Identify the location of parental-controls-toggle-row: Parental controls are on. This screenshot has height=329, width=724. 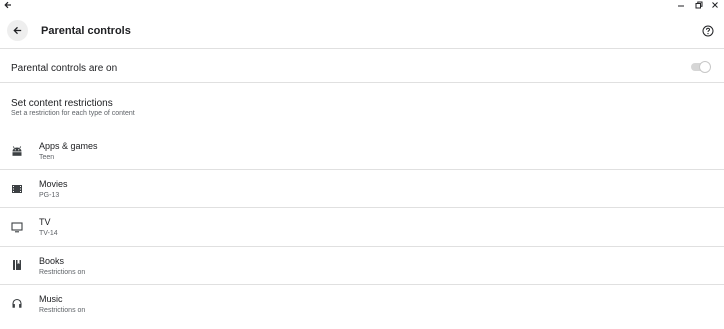
(362, 65).